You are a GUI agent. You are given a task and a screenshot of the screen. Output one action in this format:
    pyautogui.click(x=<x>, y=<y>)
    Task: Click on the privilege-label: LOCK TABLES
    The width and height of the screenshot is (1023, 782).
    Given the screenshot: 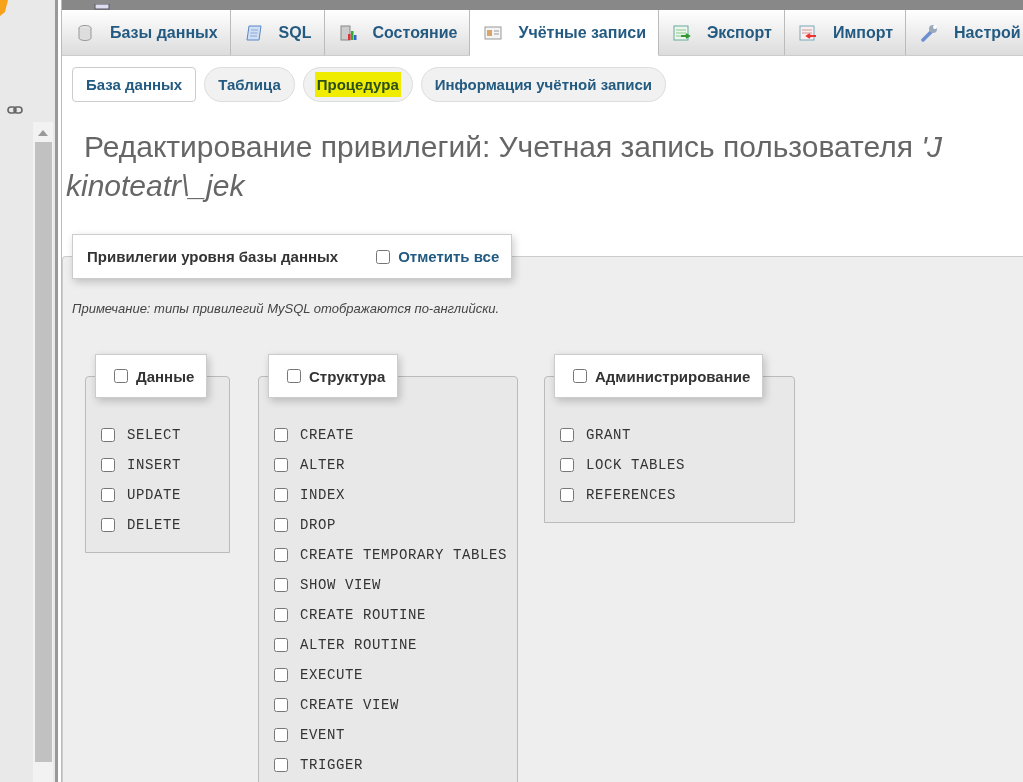 What is the action you would take?
    pyautogui.click(x=635, y=465)
    